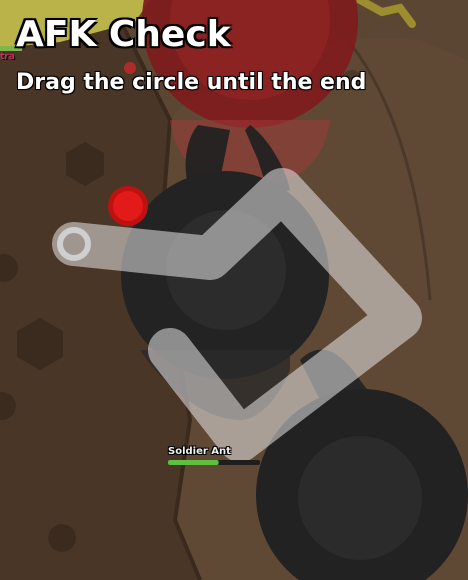 This screenshot has width=468, height=580. Describe the element at coordinates (128, 206) in the screenshot. I see `afk-drag-handle` at that location.